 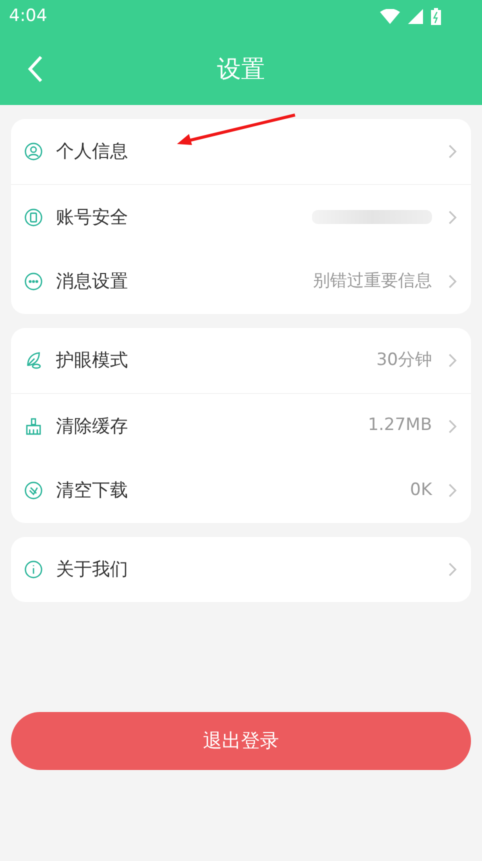 I want to click on phone-icon, so click(x=33, y=217).